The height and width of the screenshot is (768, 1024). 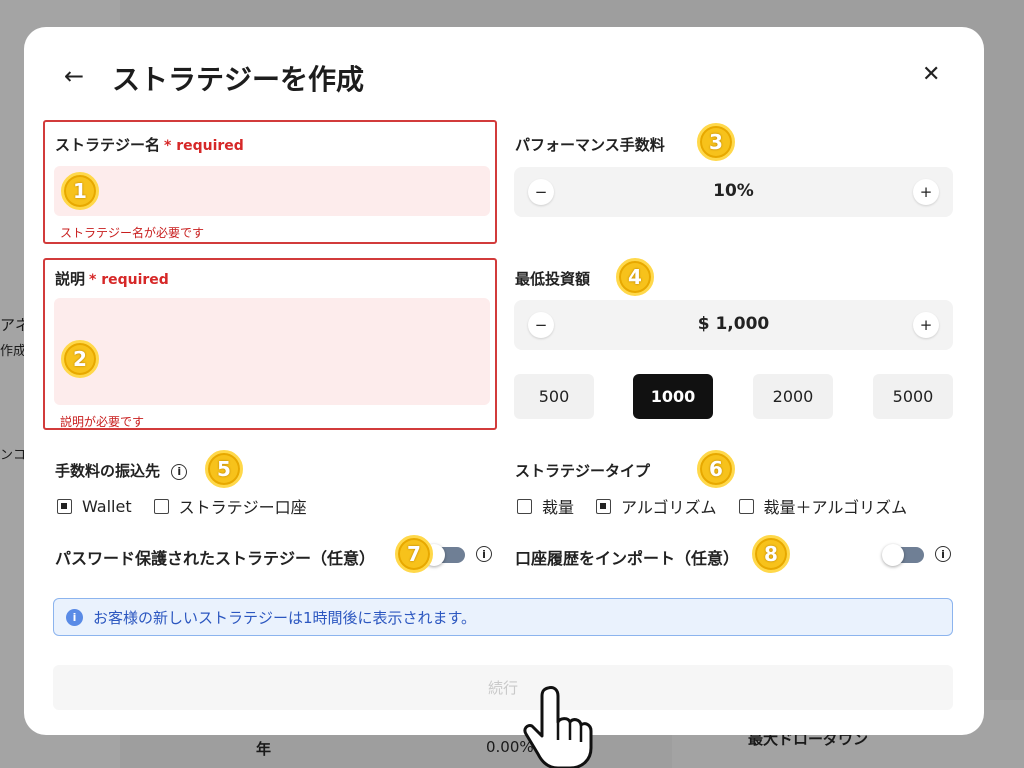 I want to click on description-label: 説明 * required, so click(x=112, y=279).